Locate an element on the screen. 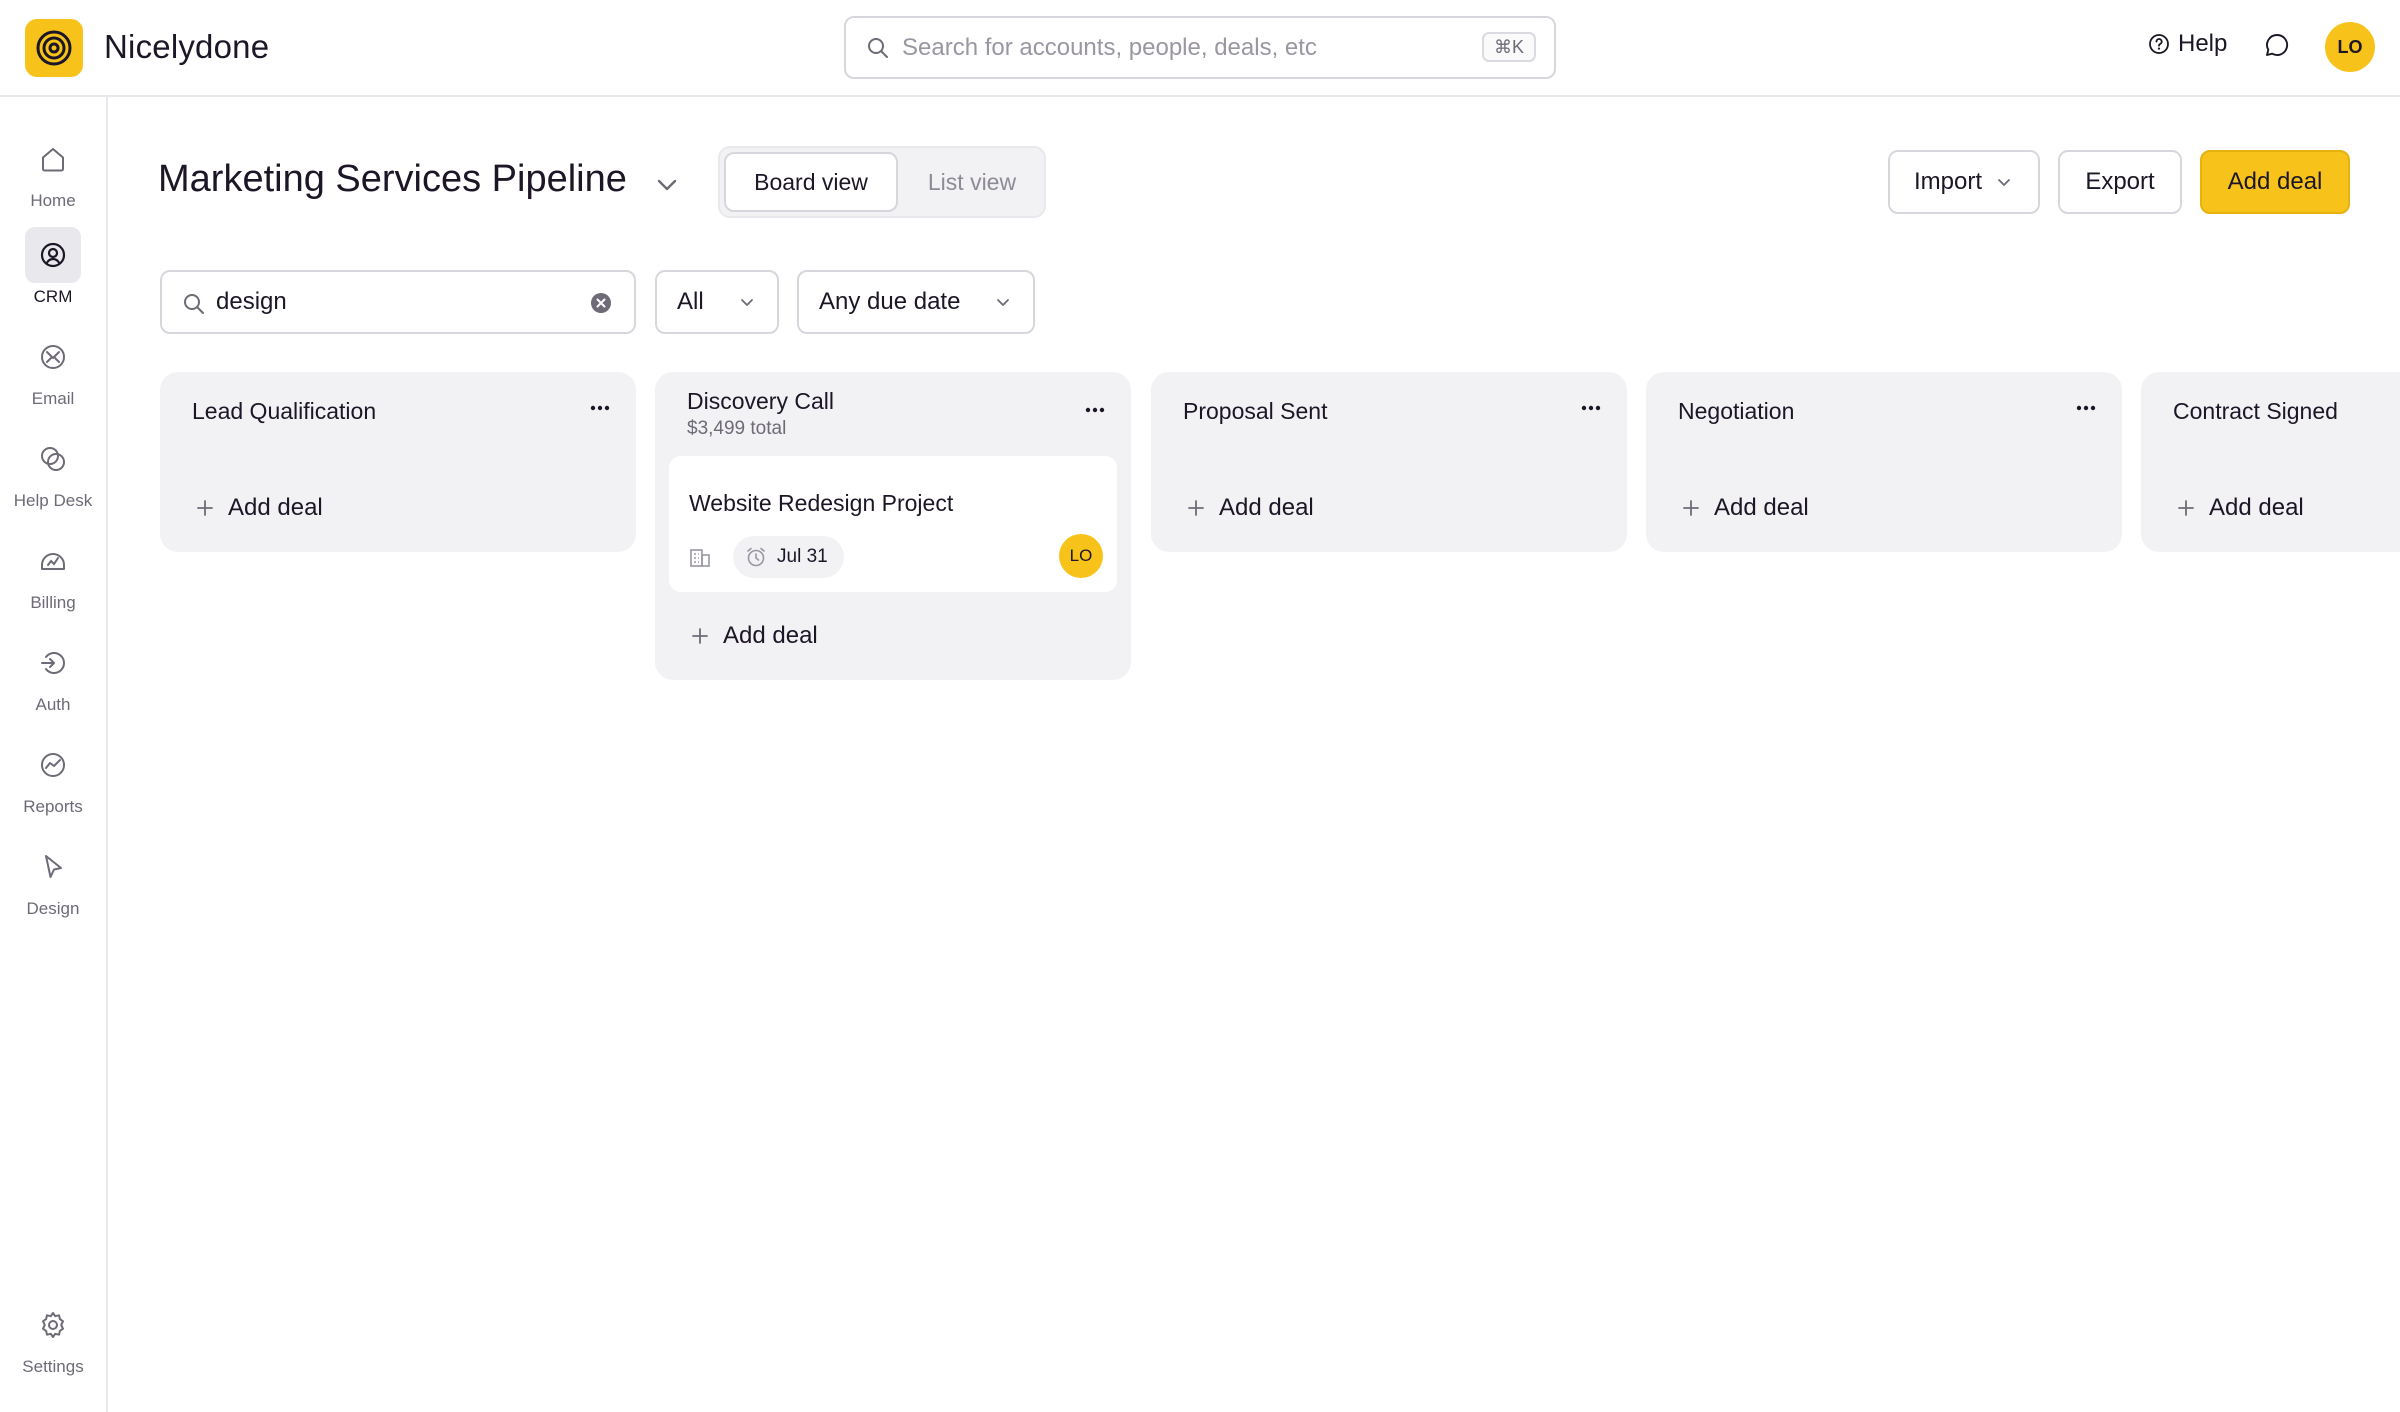  board-column: Lead Qualification Add deal is located at coordinates (398, 462).